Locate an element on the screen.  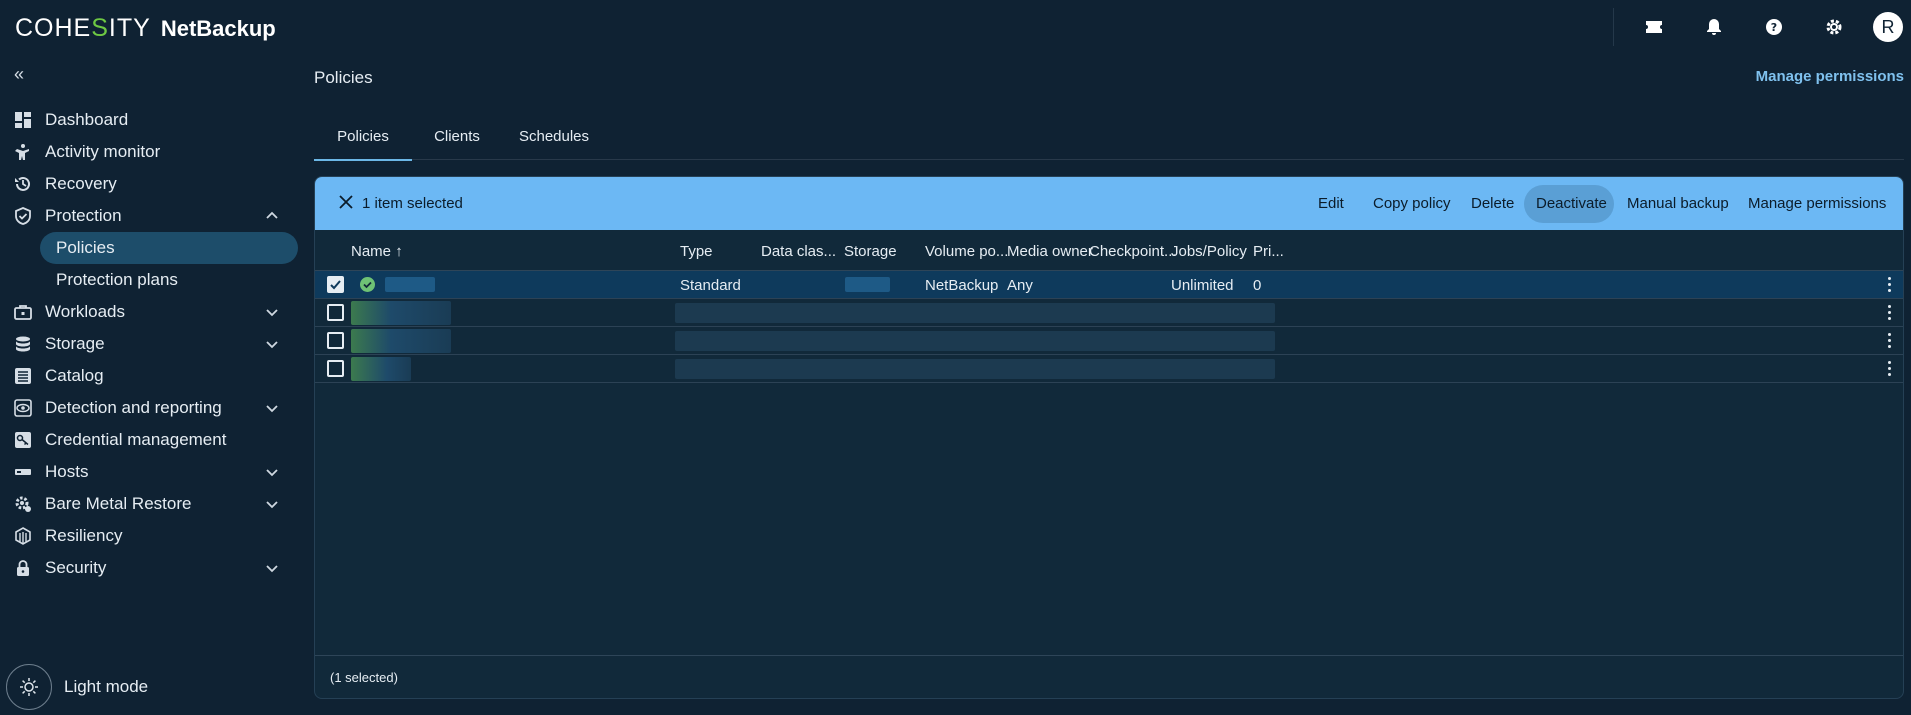
sidebar-item-recovery: Recovery is located at coordinates (150, 184).